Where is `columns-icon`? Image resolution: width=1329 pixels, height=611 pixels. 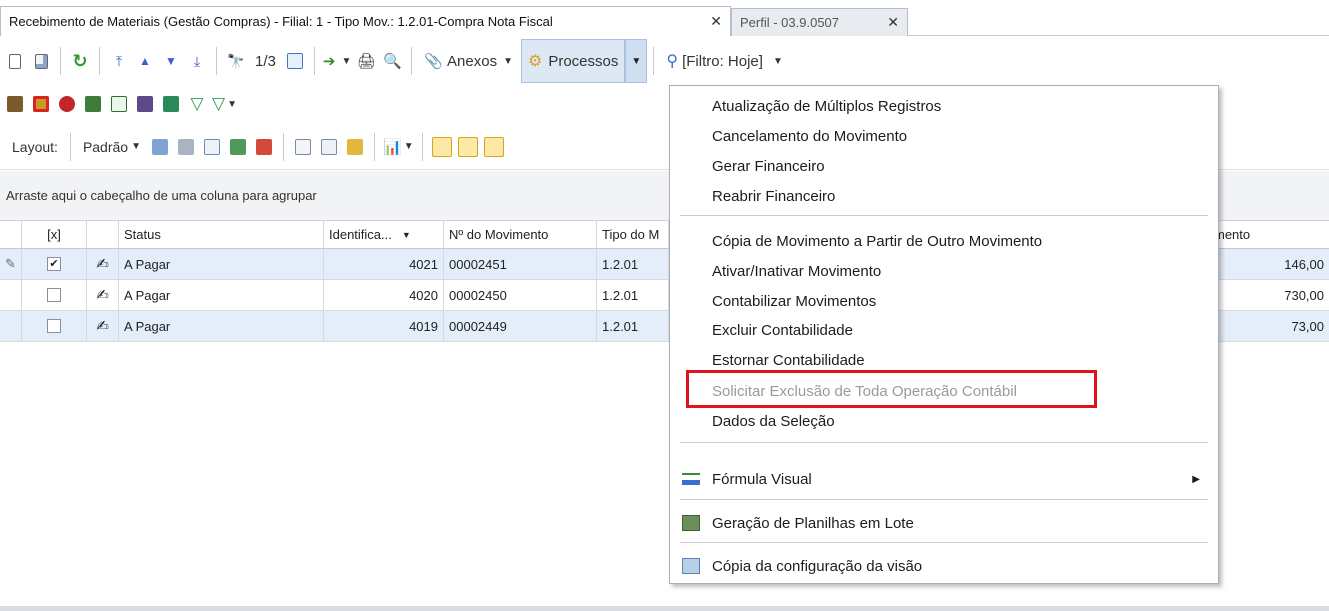
columns-icon is located at coordinates (303, 147).